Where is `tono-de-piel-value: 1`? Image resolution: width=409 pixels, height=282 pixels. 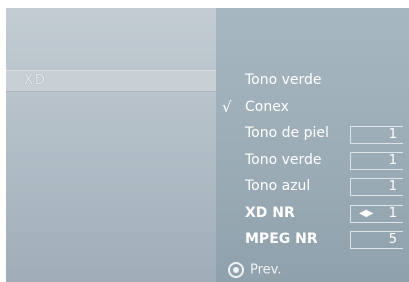
tono-de-piel-value: 1 is located at coordinates (376, 135).